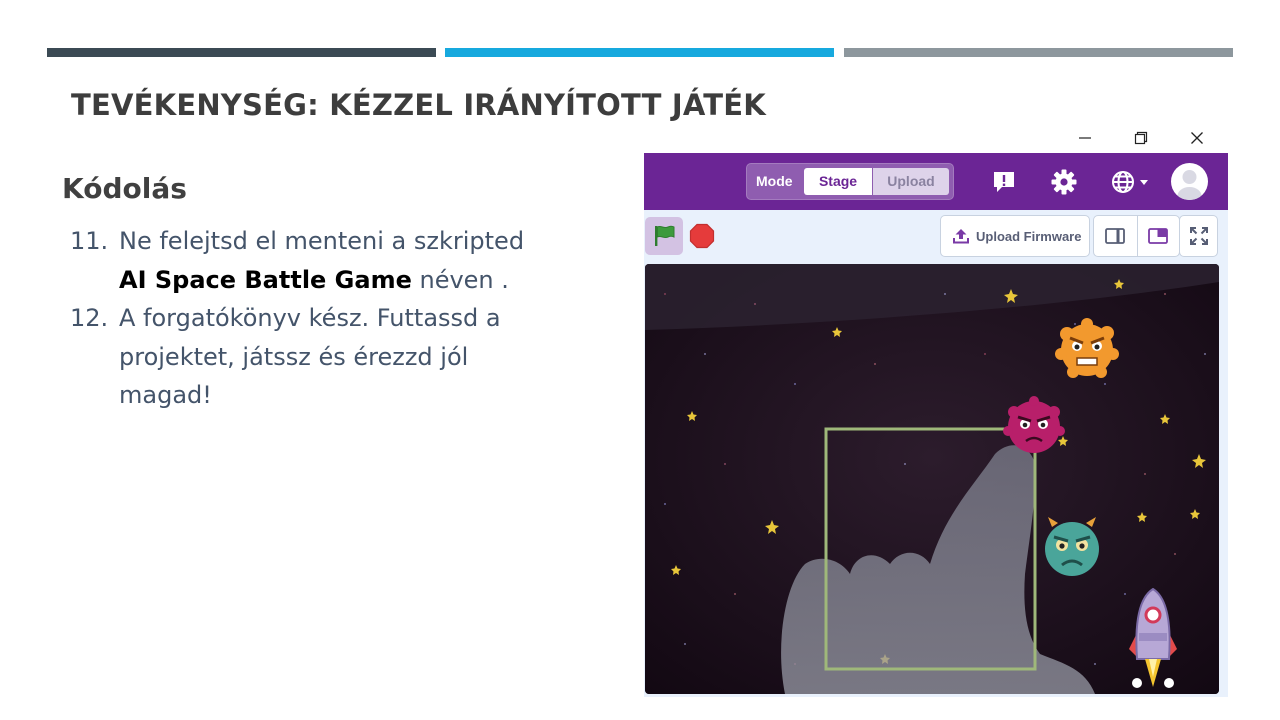 The image size is (1280, 720). Describe the element at coordinates (322, 241) in the screenshot. I see `step-text-before: Ne felejtsd el menteni a szkripted` at that location.